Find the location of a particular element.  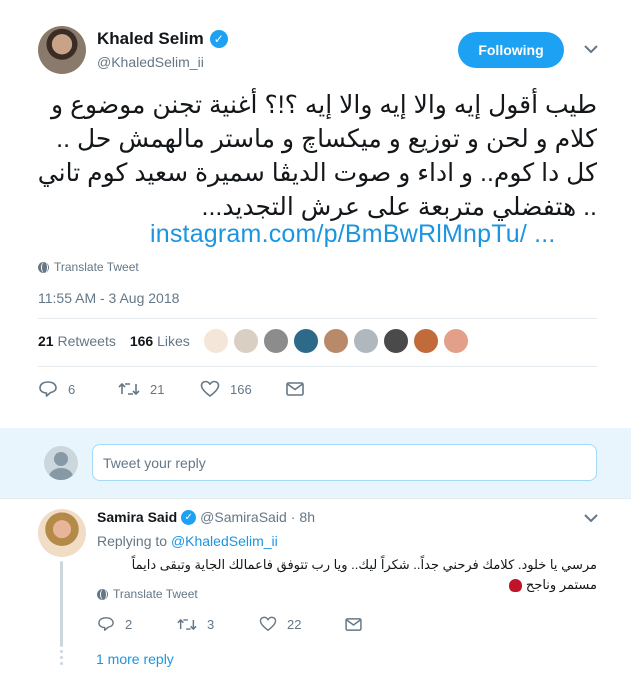

reply-timestamp: 8h is located at coordinates (307, 517).